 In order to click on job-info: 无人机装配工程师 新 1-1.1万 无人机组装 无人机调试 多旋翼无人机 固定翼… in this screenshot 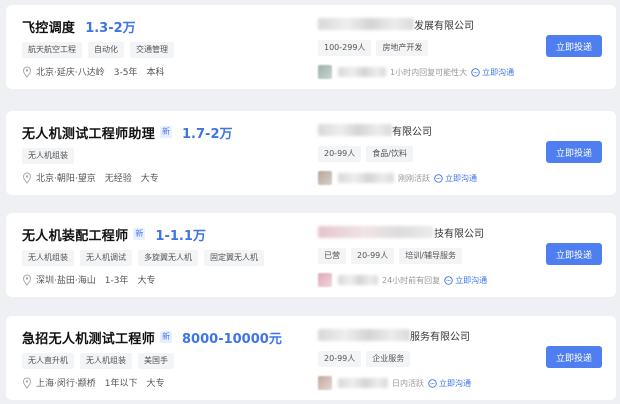, I will do `click(167, 254)`.